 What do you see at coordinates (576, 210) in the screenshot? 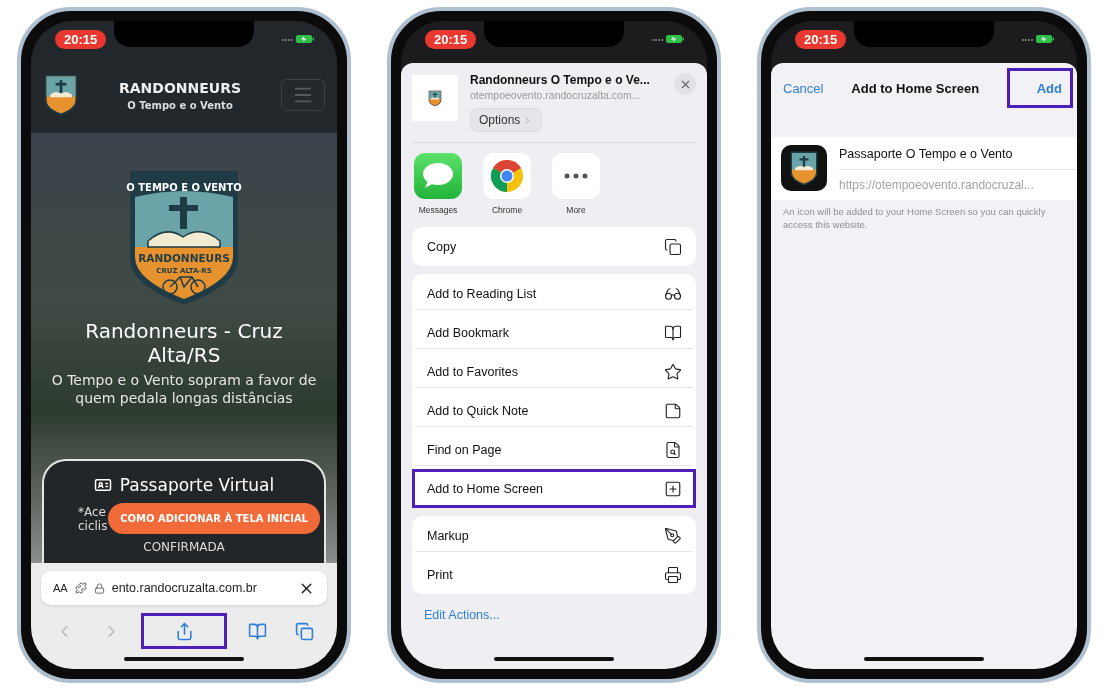
I see `app-label: More` at bounding box center [576, 210].